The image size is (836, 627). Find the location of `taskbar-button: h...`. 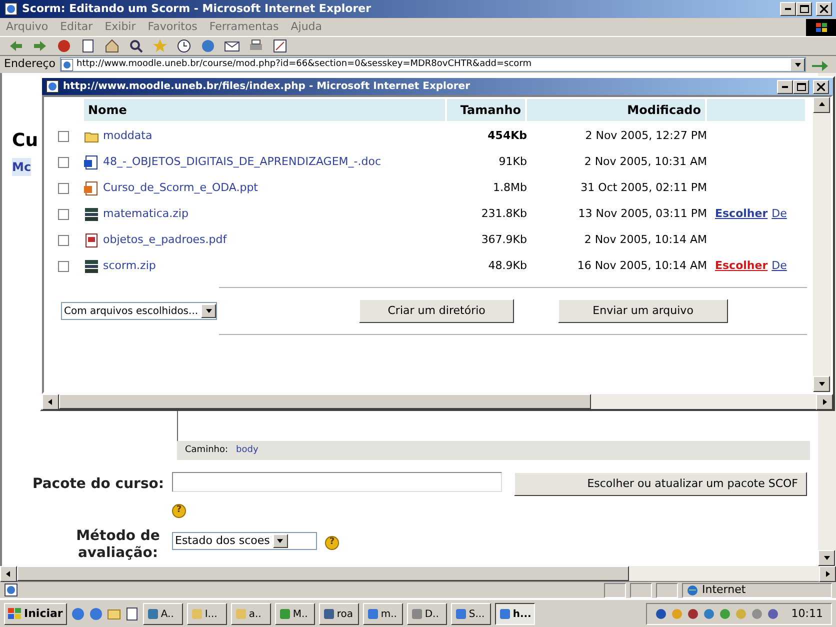

taskbar-button: h... is located at coordinates (514, 614).